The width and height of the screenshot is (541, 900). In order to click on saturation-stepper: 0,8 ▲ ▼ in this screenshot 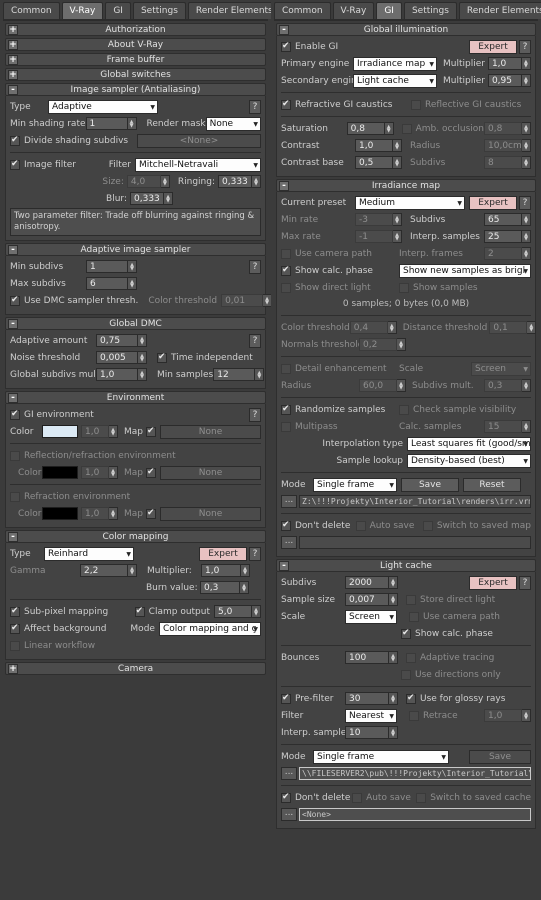, I will do `click(370, 128)`.